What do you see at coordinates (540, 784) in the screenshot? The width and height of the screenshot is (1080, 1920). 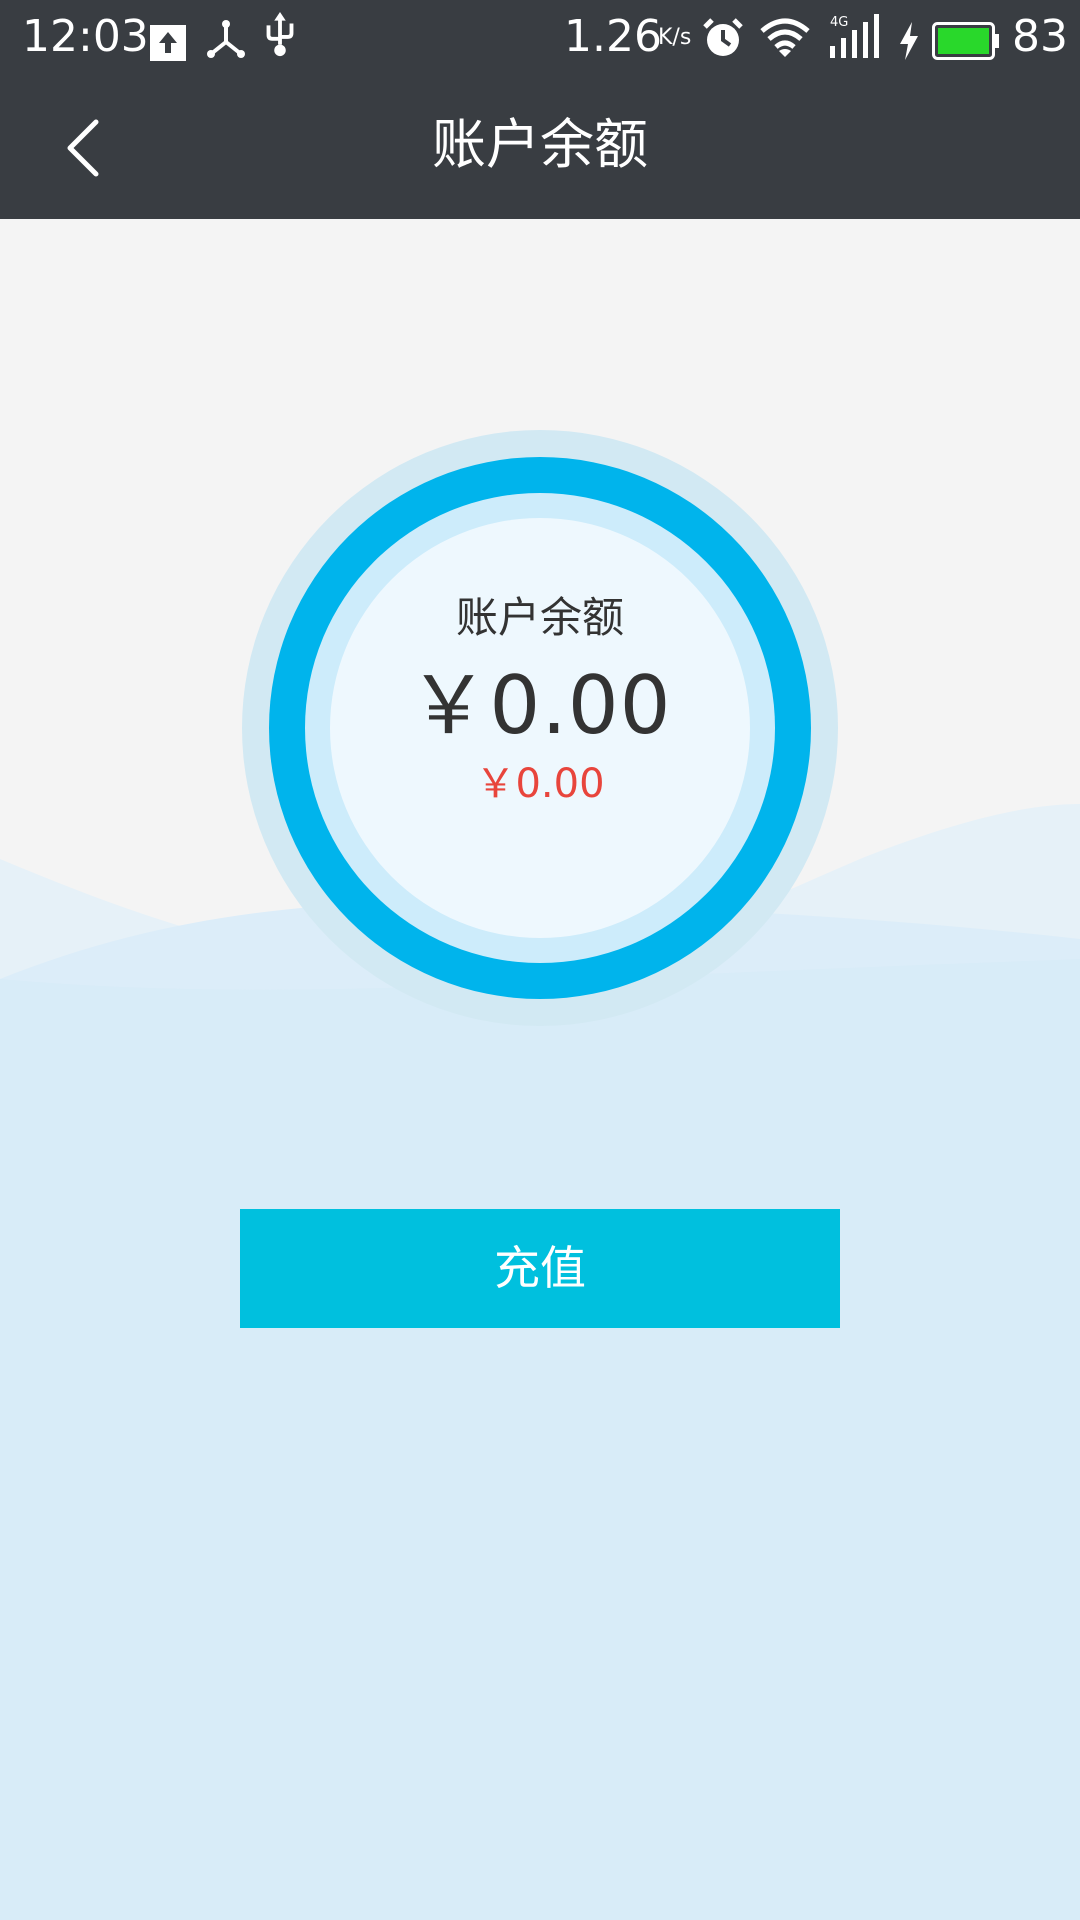 I see `balance-sub-amount: ￥0.00` at bounding box center [540, 784].